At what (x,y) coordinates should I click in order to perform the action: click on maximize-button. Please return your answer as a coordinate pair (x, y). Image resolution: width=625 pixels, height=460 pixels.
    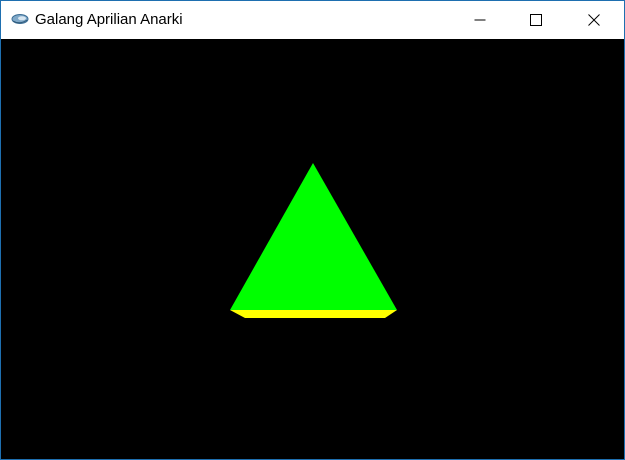
    Looking at the image, I should click on (536, 20).